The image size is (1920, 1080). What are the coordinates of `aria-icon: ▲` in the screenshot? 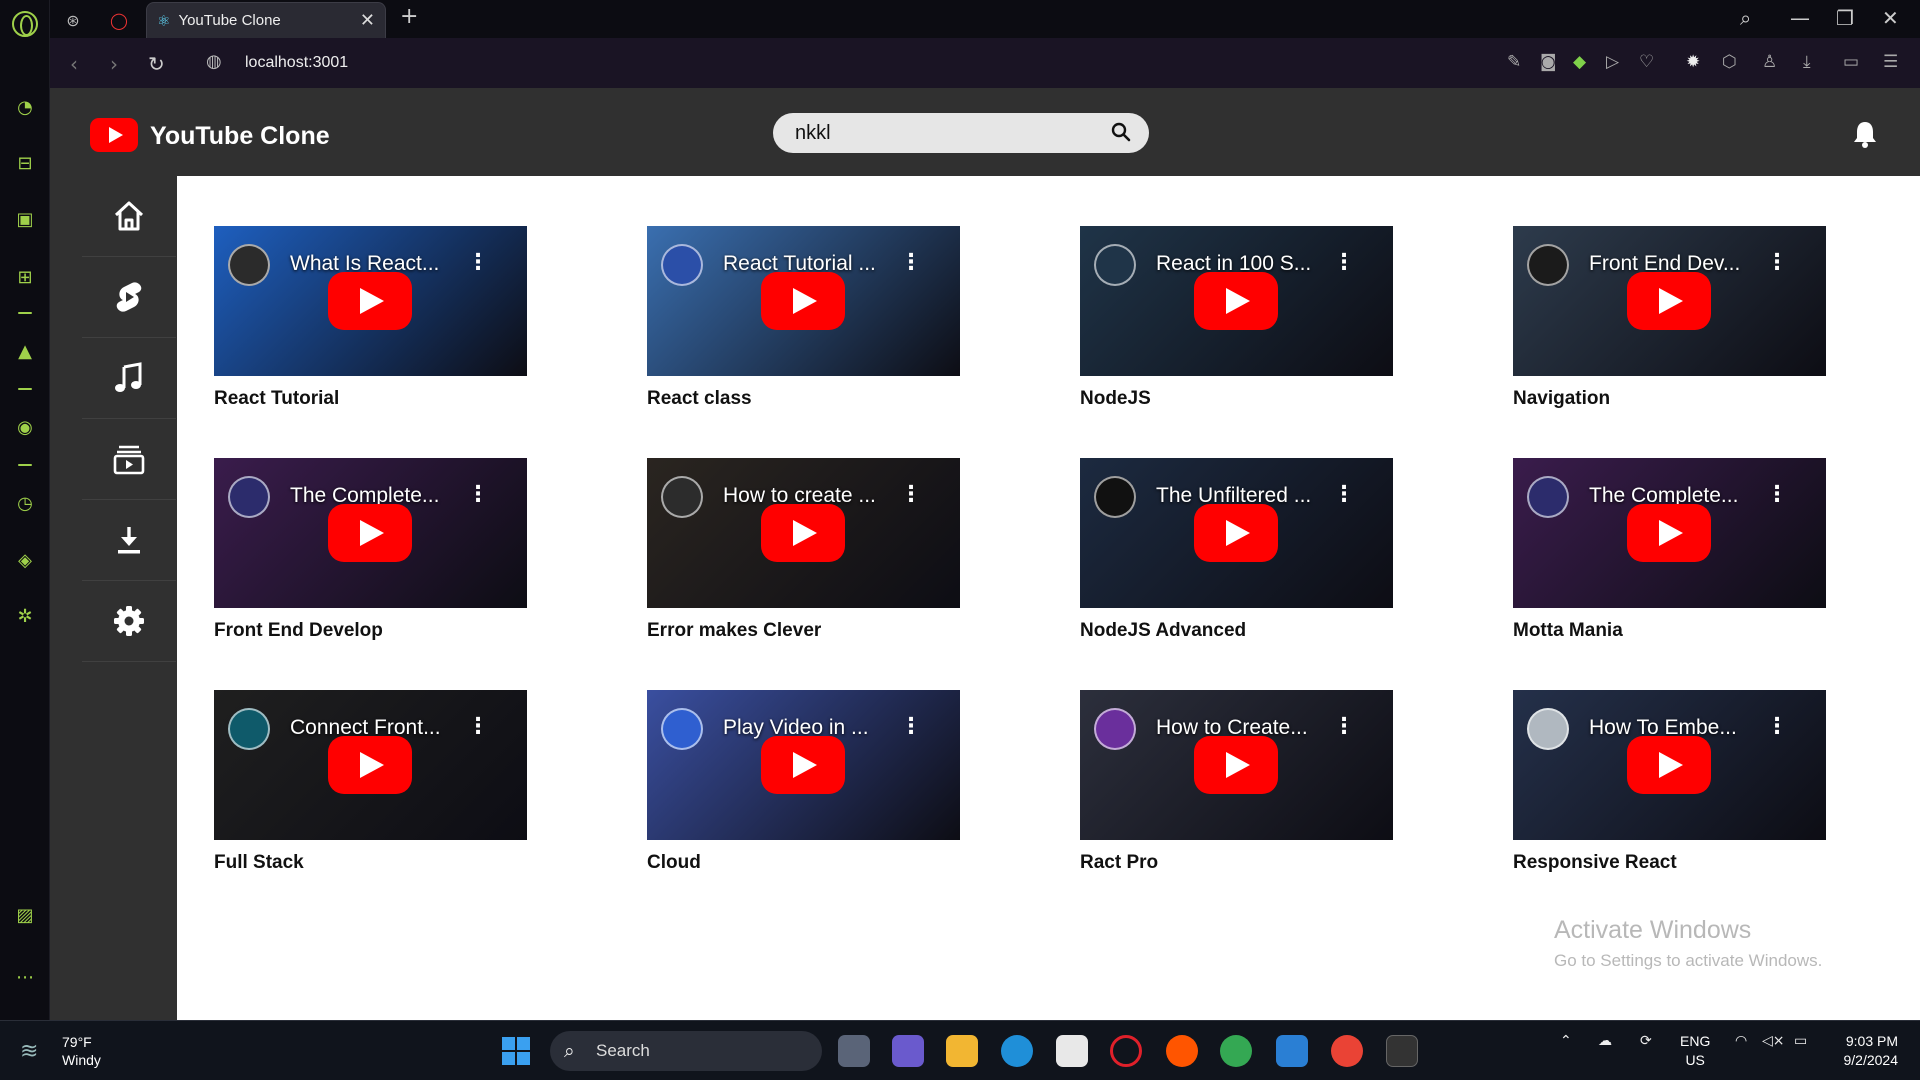 It's located at (25, 351).